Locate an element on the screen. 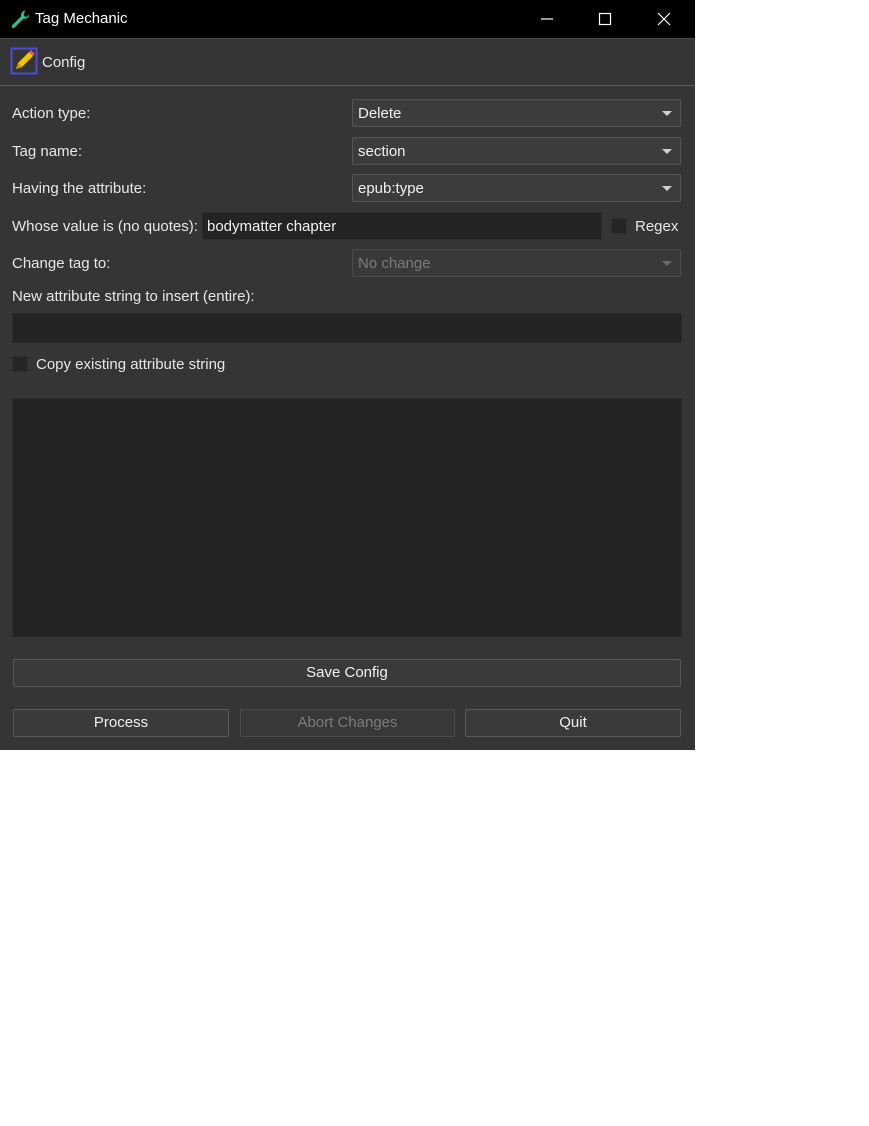 Image resolution: width=869 pixels, height=1126 pixels. having-attribute-dropdown: epub:type is located at coordinates (516, 188).